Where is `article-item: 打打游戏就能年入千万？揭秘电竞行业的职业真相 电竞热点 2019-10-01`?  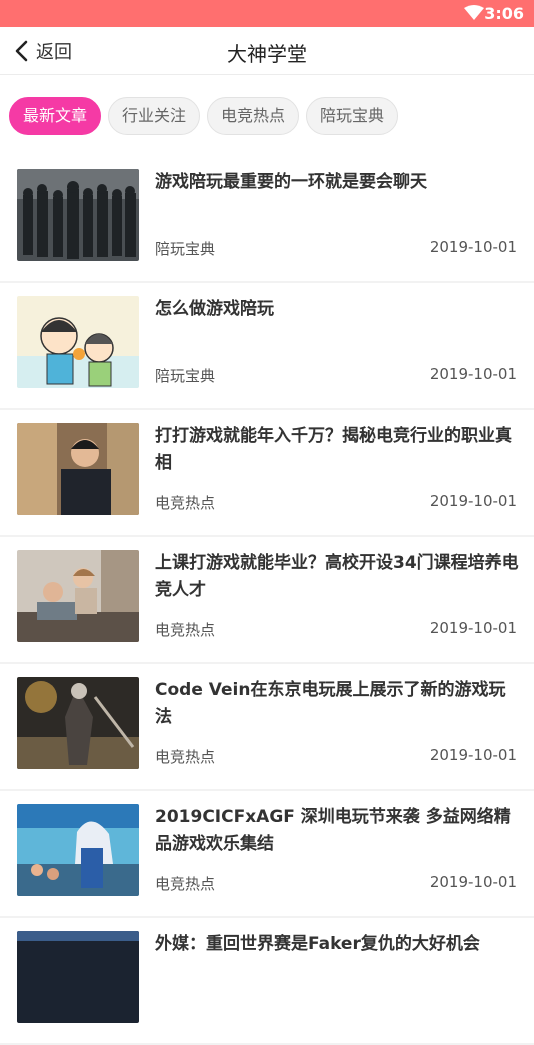 article-item: 打打游戏就能年入千万？揭秘电竞行业的职业真相 电竞热点 2019-10-01 is located at coordinates (267, 473).